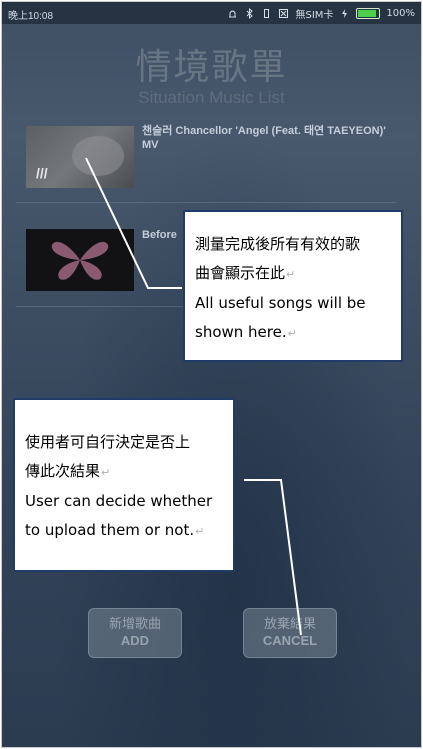  What do you see at coordinates (232, 13) in the screenshot?
I see `alarm-icon` at bounding box center [232, 13].